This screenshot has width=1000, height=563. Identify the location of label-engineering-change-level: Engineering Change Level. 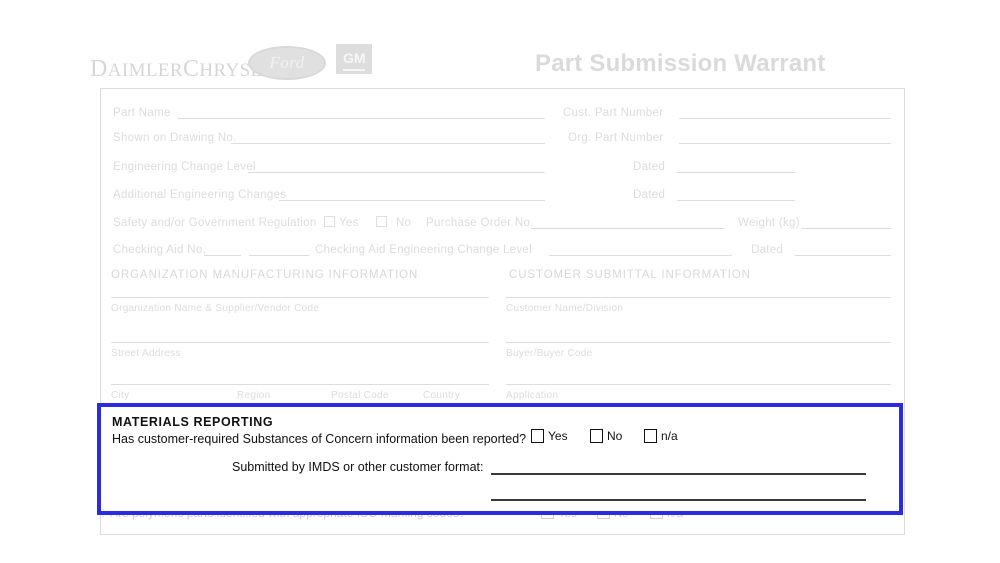
(184, 167).